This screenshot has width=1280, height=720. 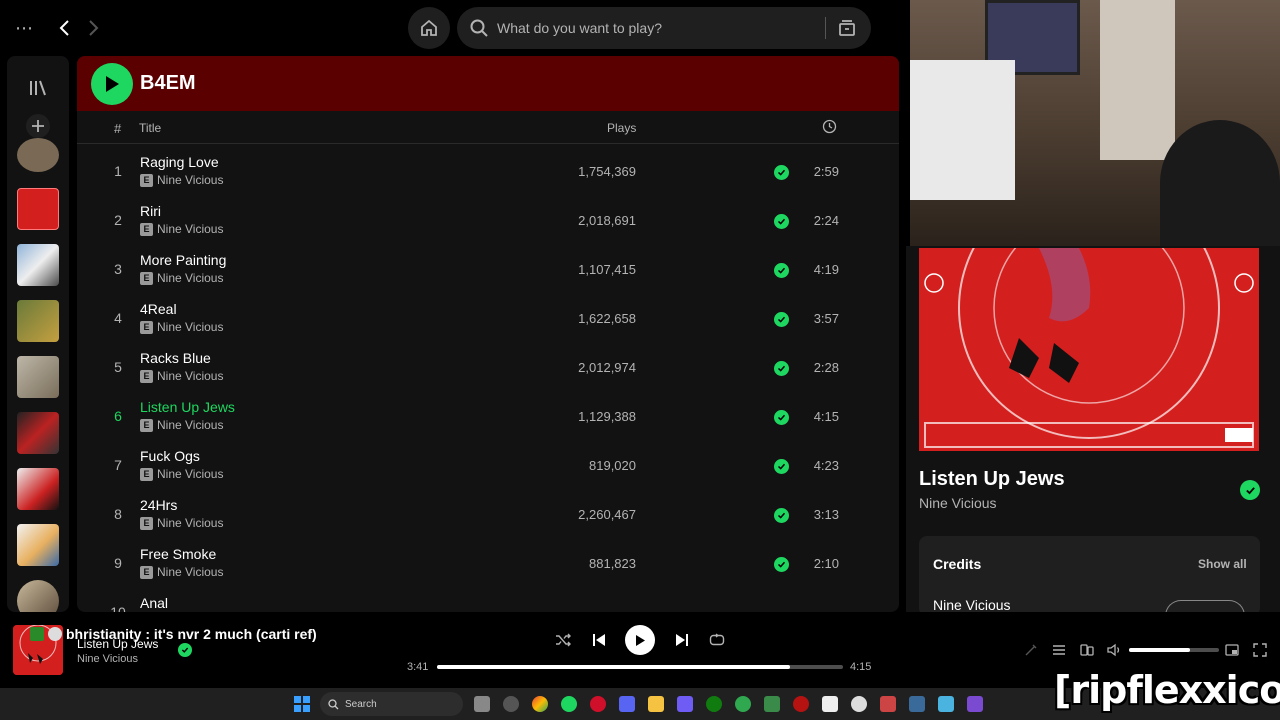 I want to click on player-track-artist: Nine Vicious, so click(x=107, y=659).